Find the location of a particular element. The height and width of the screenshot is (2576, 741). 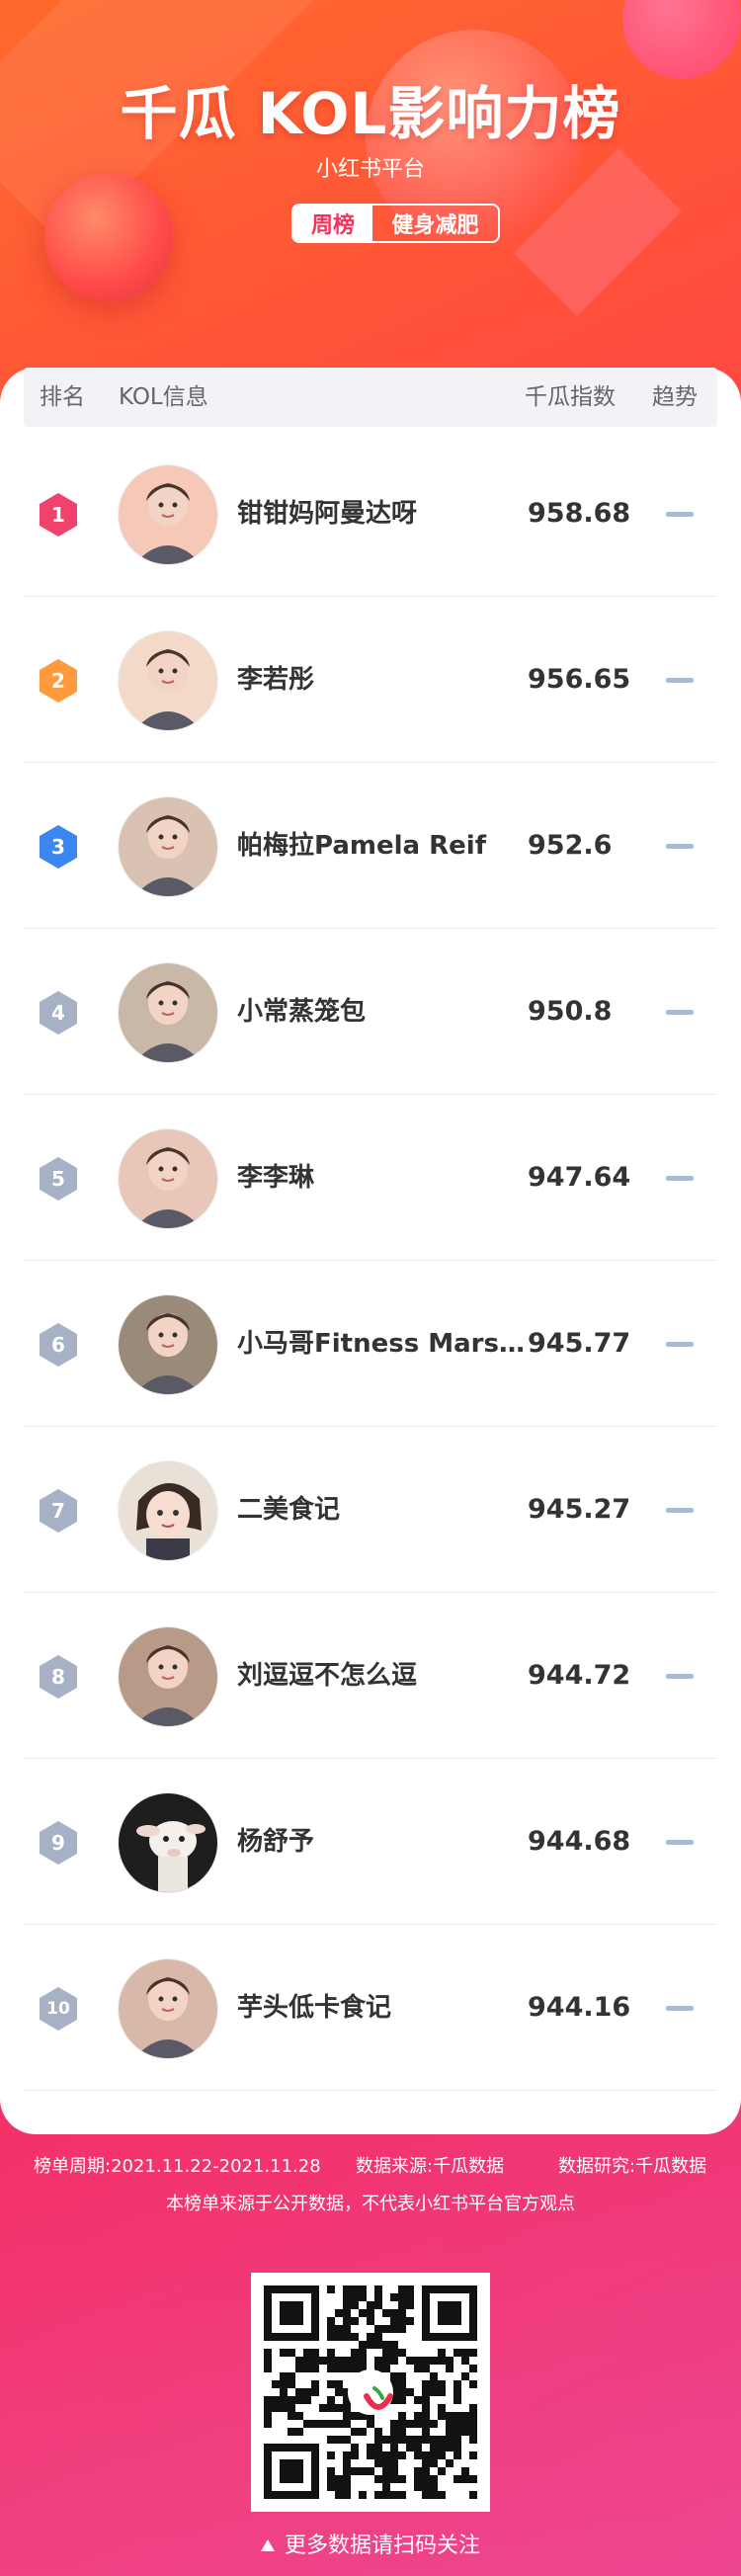

rank-number: 6 is located at coordinates (58, 1345).